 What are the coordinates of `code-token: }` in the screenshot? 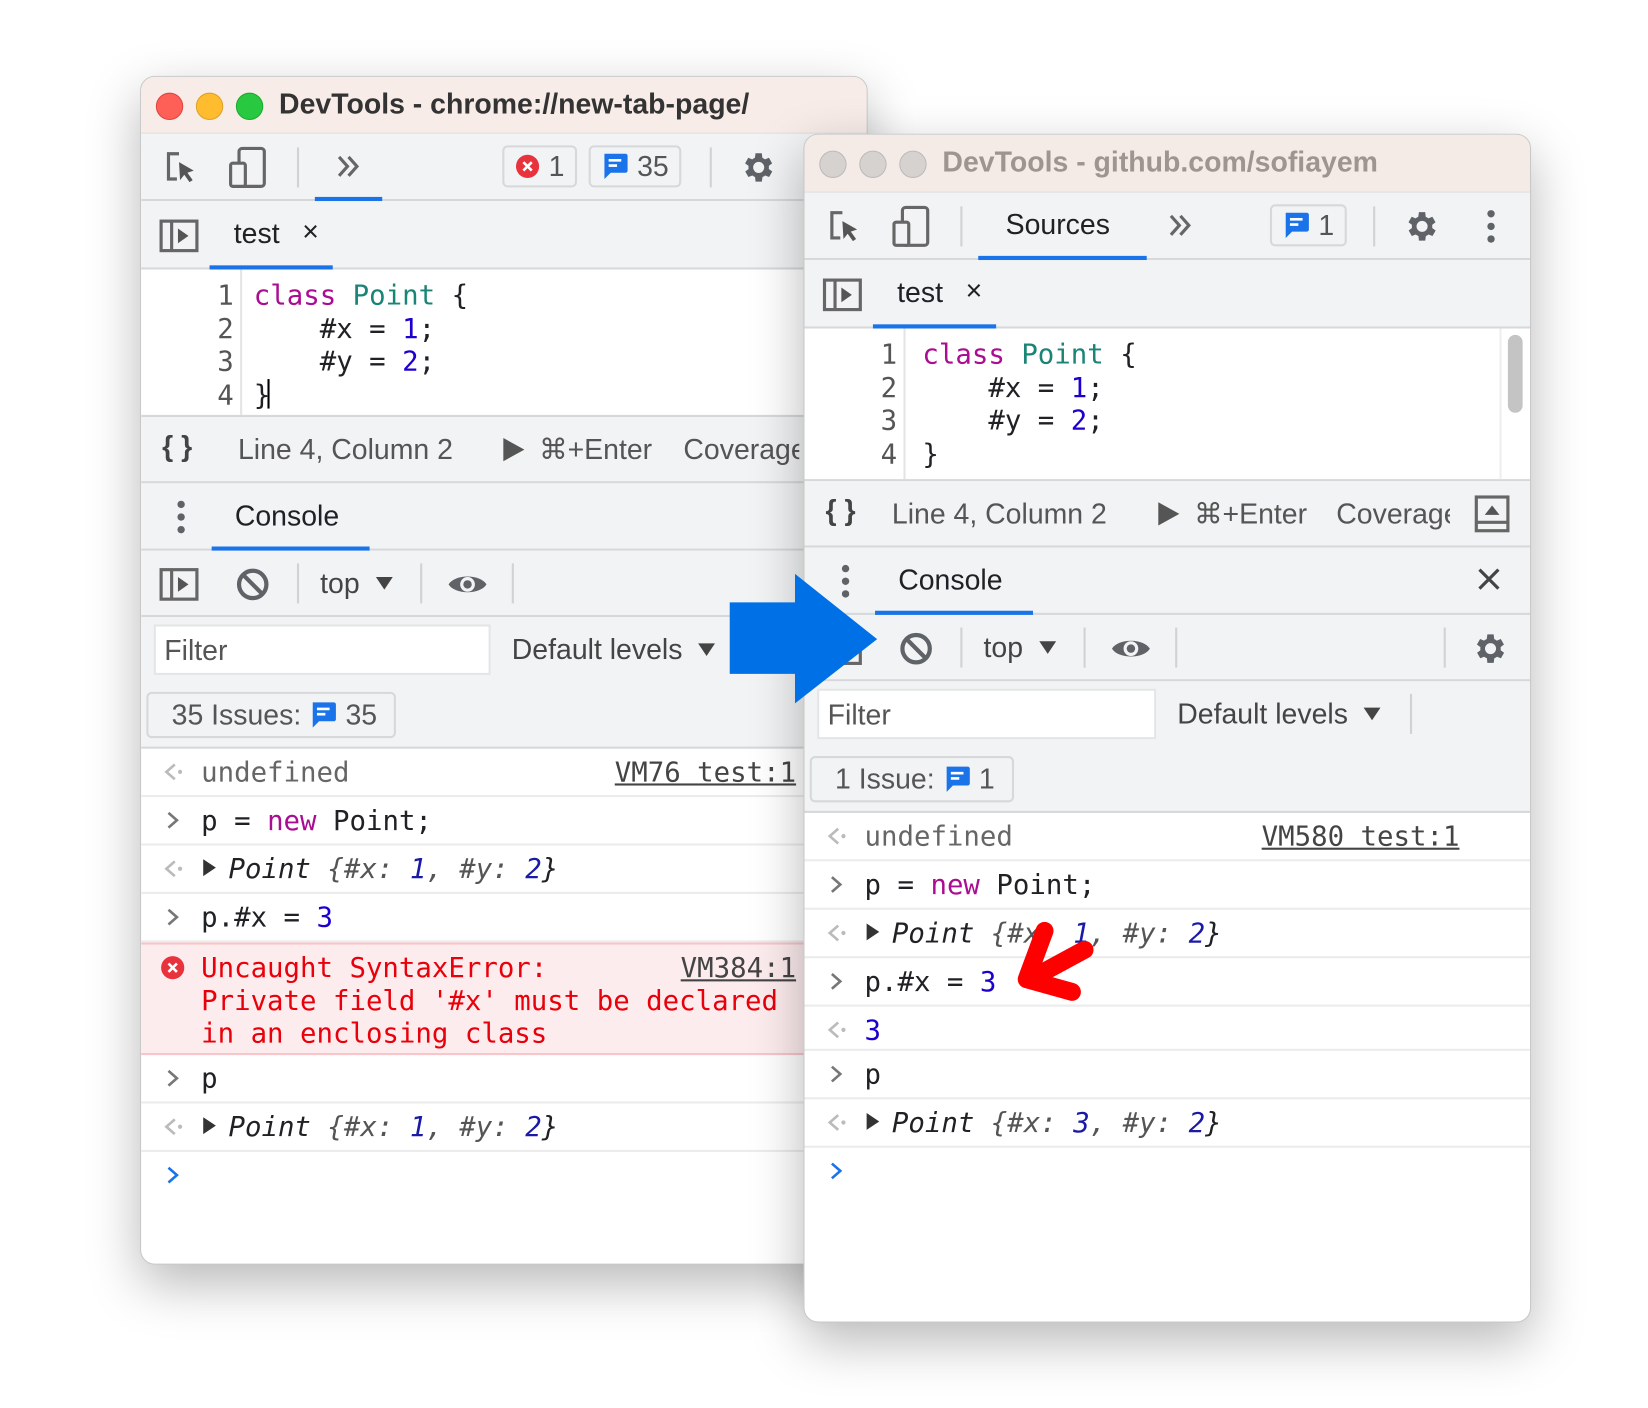 It's located at (1213, 934).